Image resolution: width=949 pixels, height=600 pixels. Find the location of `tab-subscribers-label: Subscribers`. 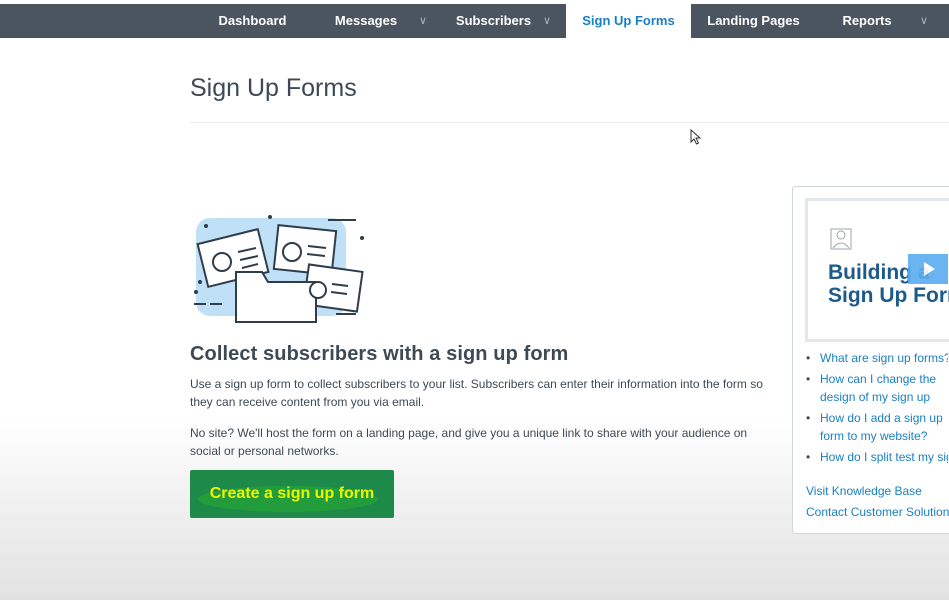

tab-subscribers-label: Subscribers is located at coordinates (493, 20).